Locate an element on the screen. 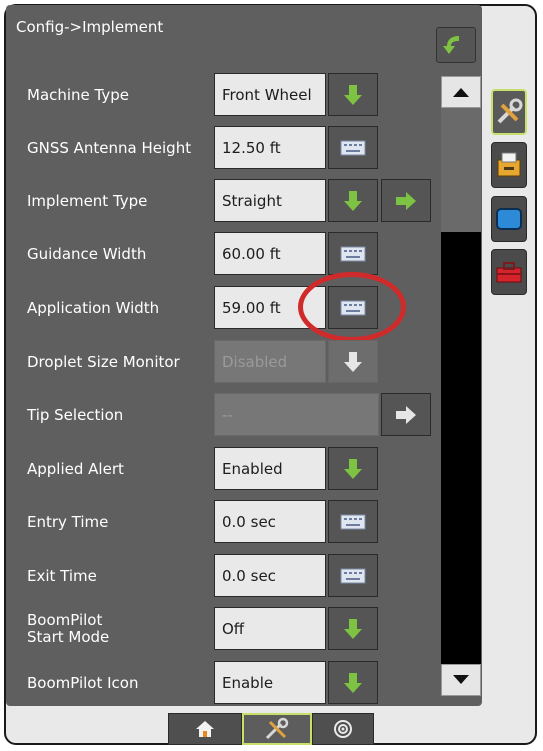  boompilot-icon-label: BoomPilot Icon is located at coordinates (83, 683).